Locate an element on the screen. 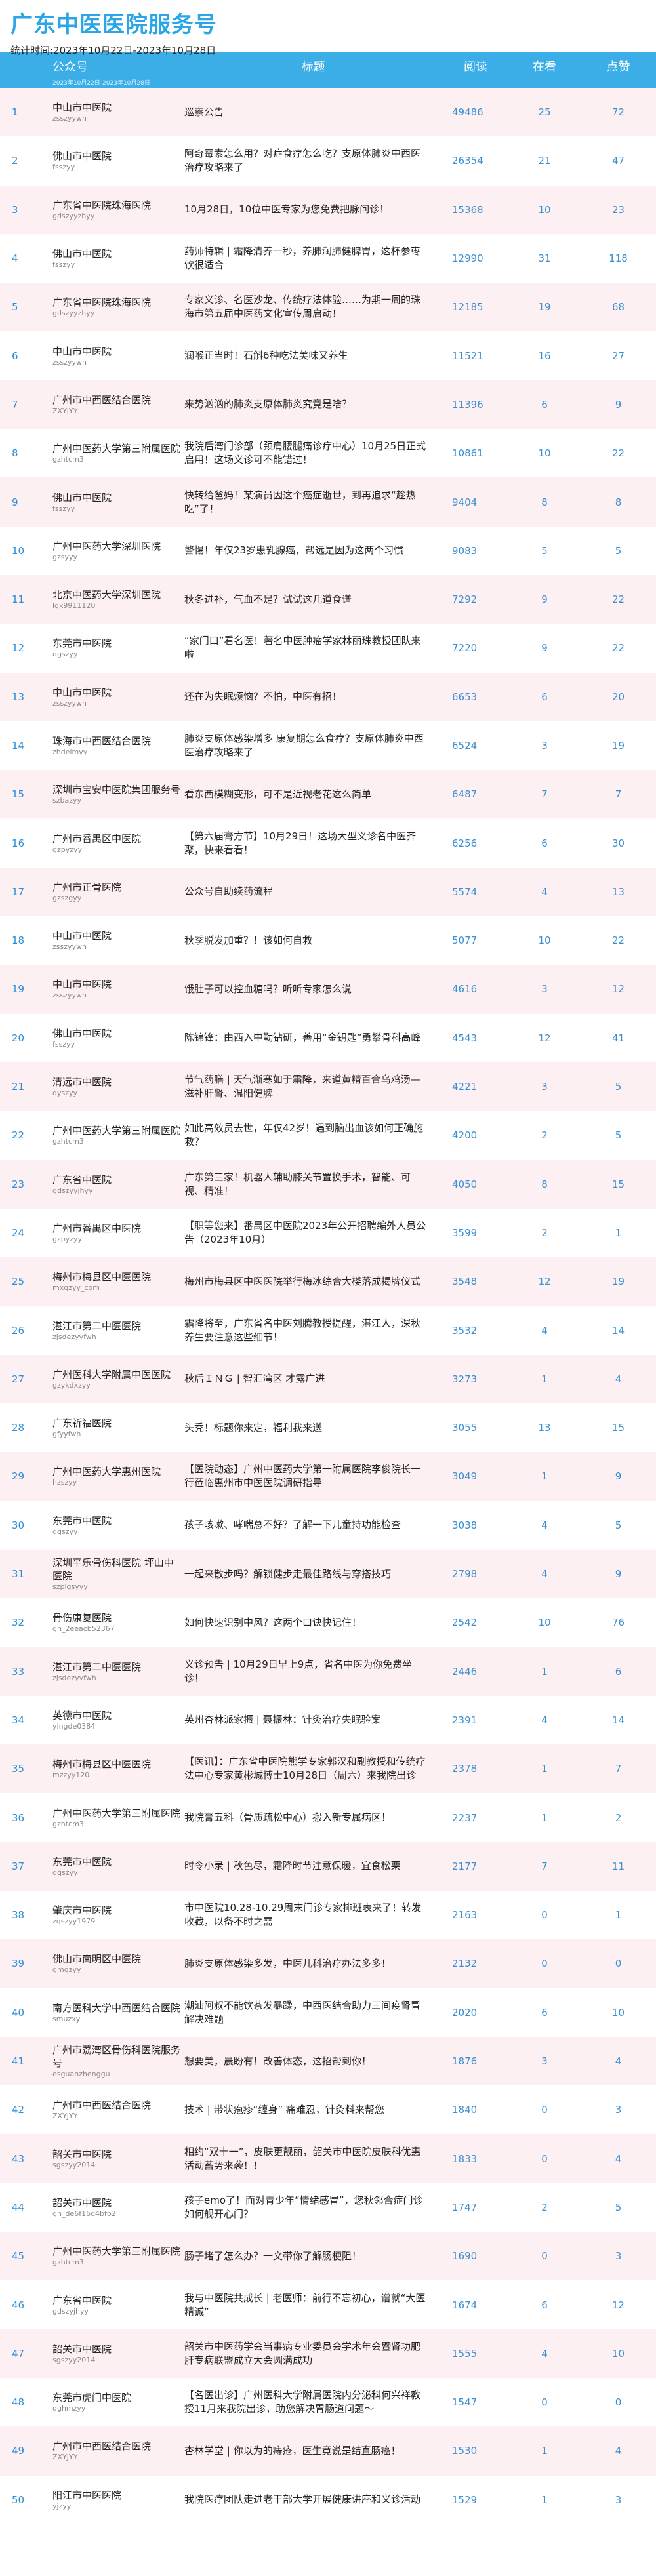 This screenshot has height=2576, width=656. account-name: 广州市荔湾区骨伤科医院服务号 is located at coordinates (118, 2056).